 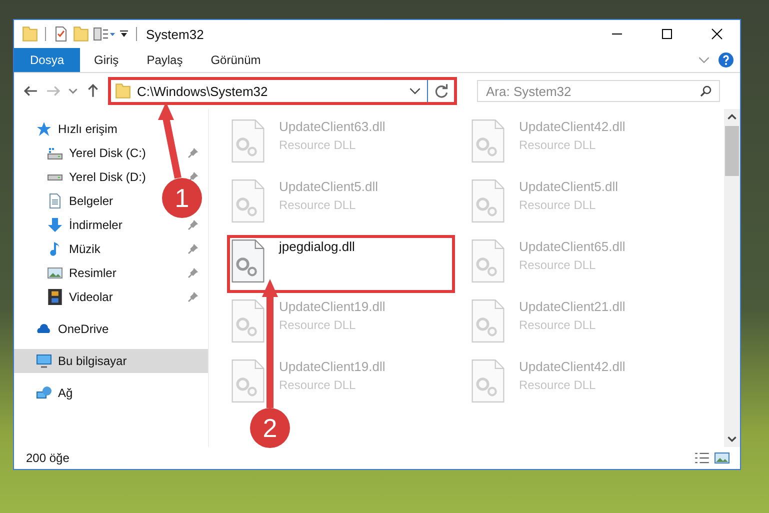 What do you see at coordinates (722, 458) in the screenshot?
I see `large-icons-view-icon` at bounding box center [722, 458].